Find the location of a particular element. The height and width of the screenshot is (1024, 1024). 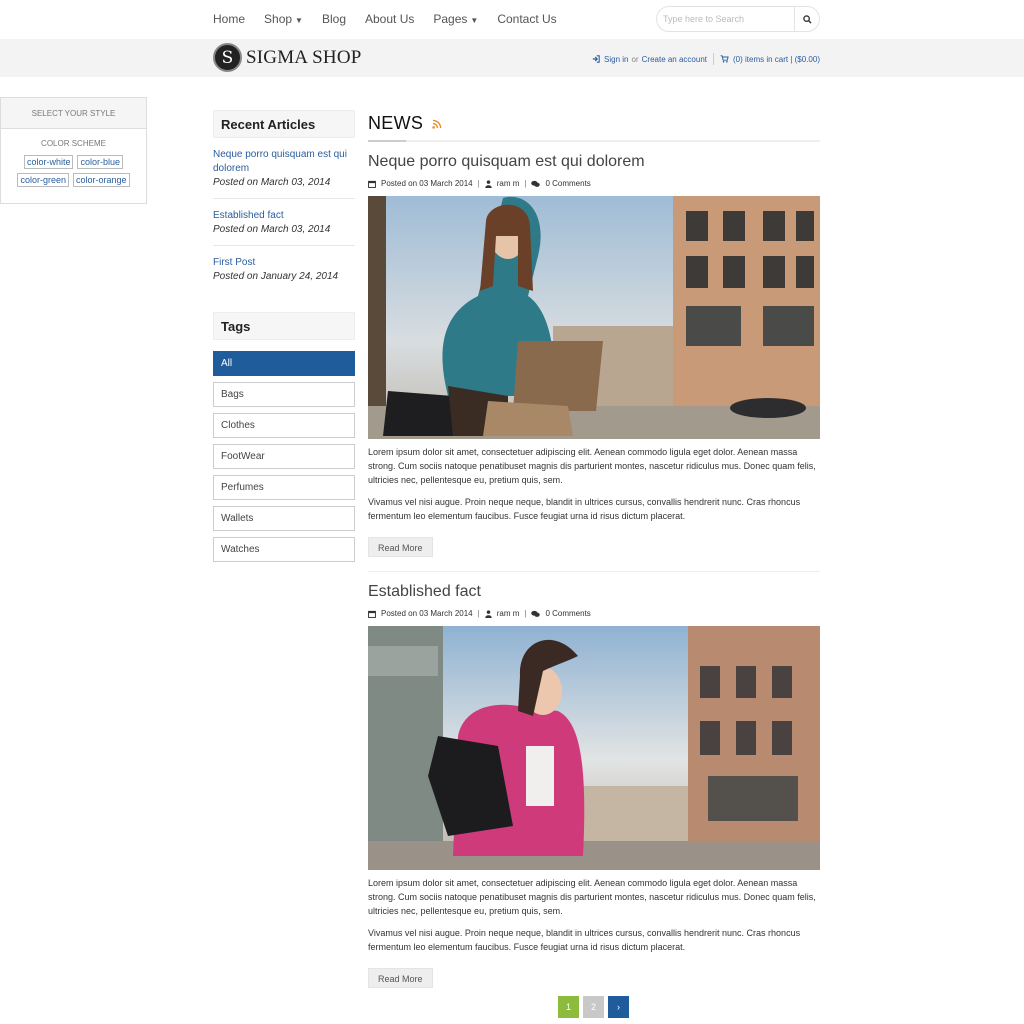

nav-contact-us: Contact Us is located at coordinates (526, 19).